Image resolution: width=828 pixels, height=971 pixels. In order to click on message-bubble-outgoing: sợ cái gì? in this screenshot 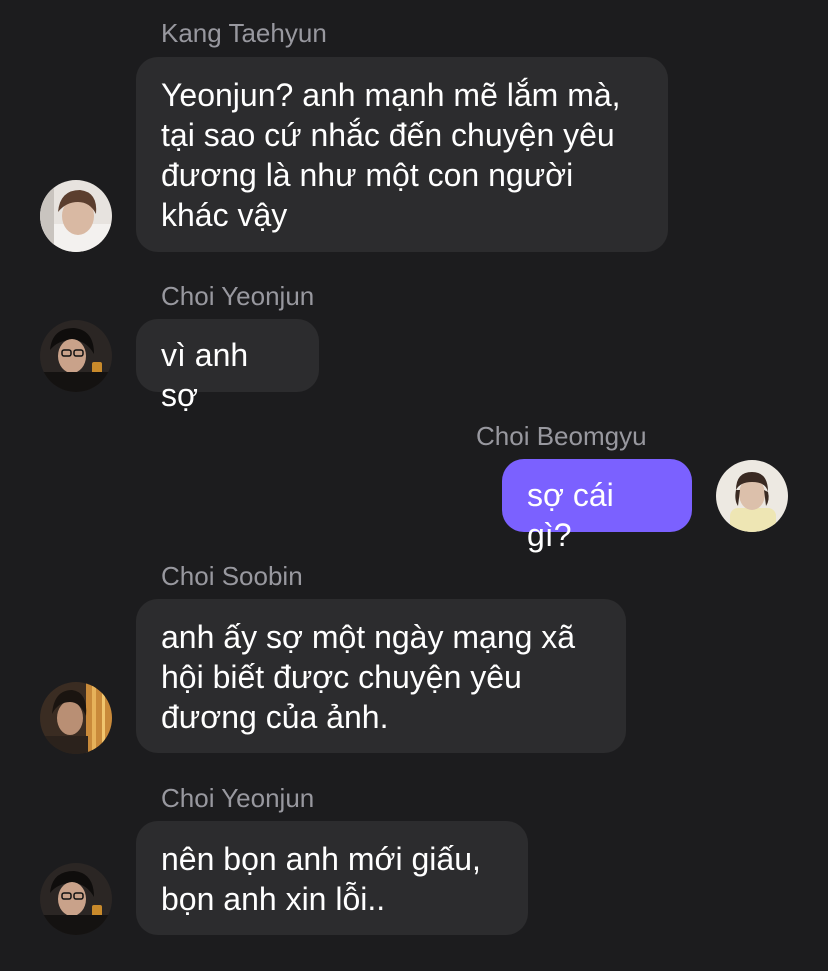, I will do `click(597, 506)`.